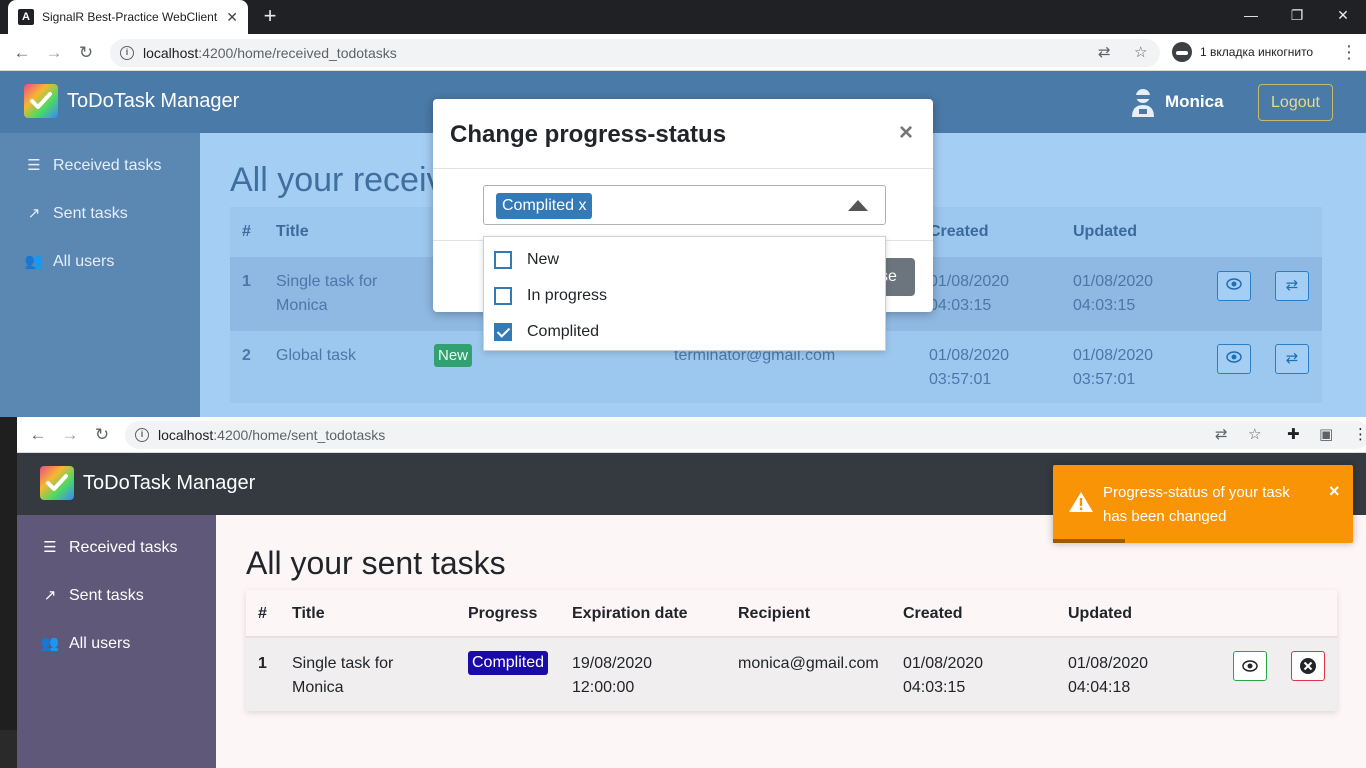  Describe the element at coordinates (526, 260) in the screenshot. I see `option-new: New` at that location.